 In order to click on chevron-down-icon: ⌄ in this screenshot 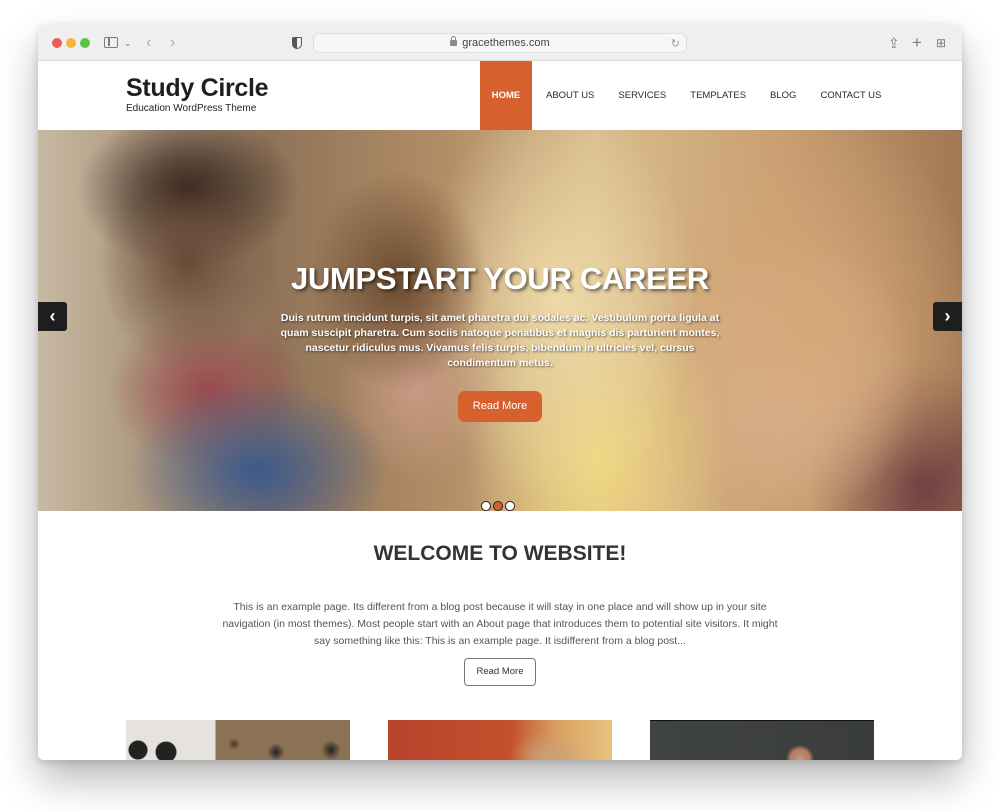, I will do `click(128, 43)`.